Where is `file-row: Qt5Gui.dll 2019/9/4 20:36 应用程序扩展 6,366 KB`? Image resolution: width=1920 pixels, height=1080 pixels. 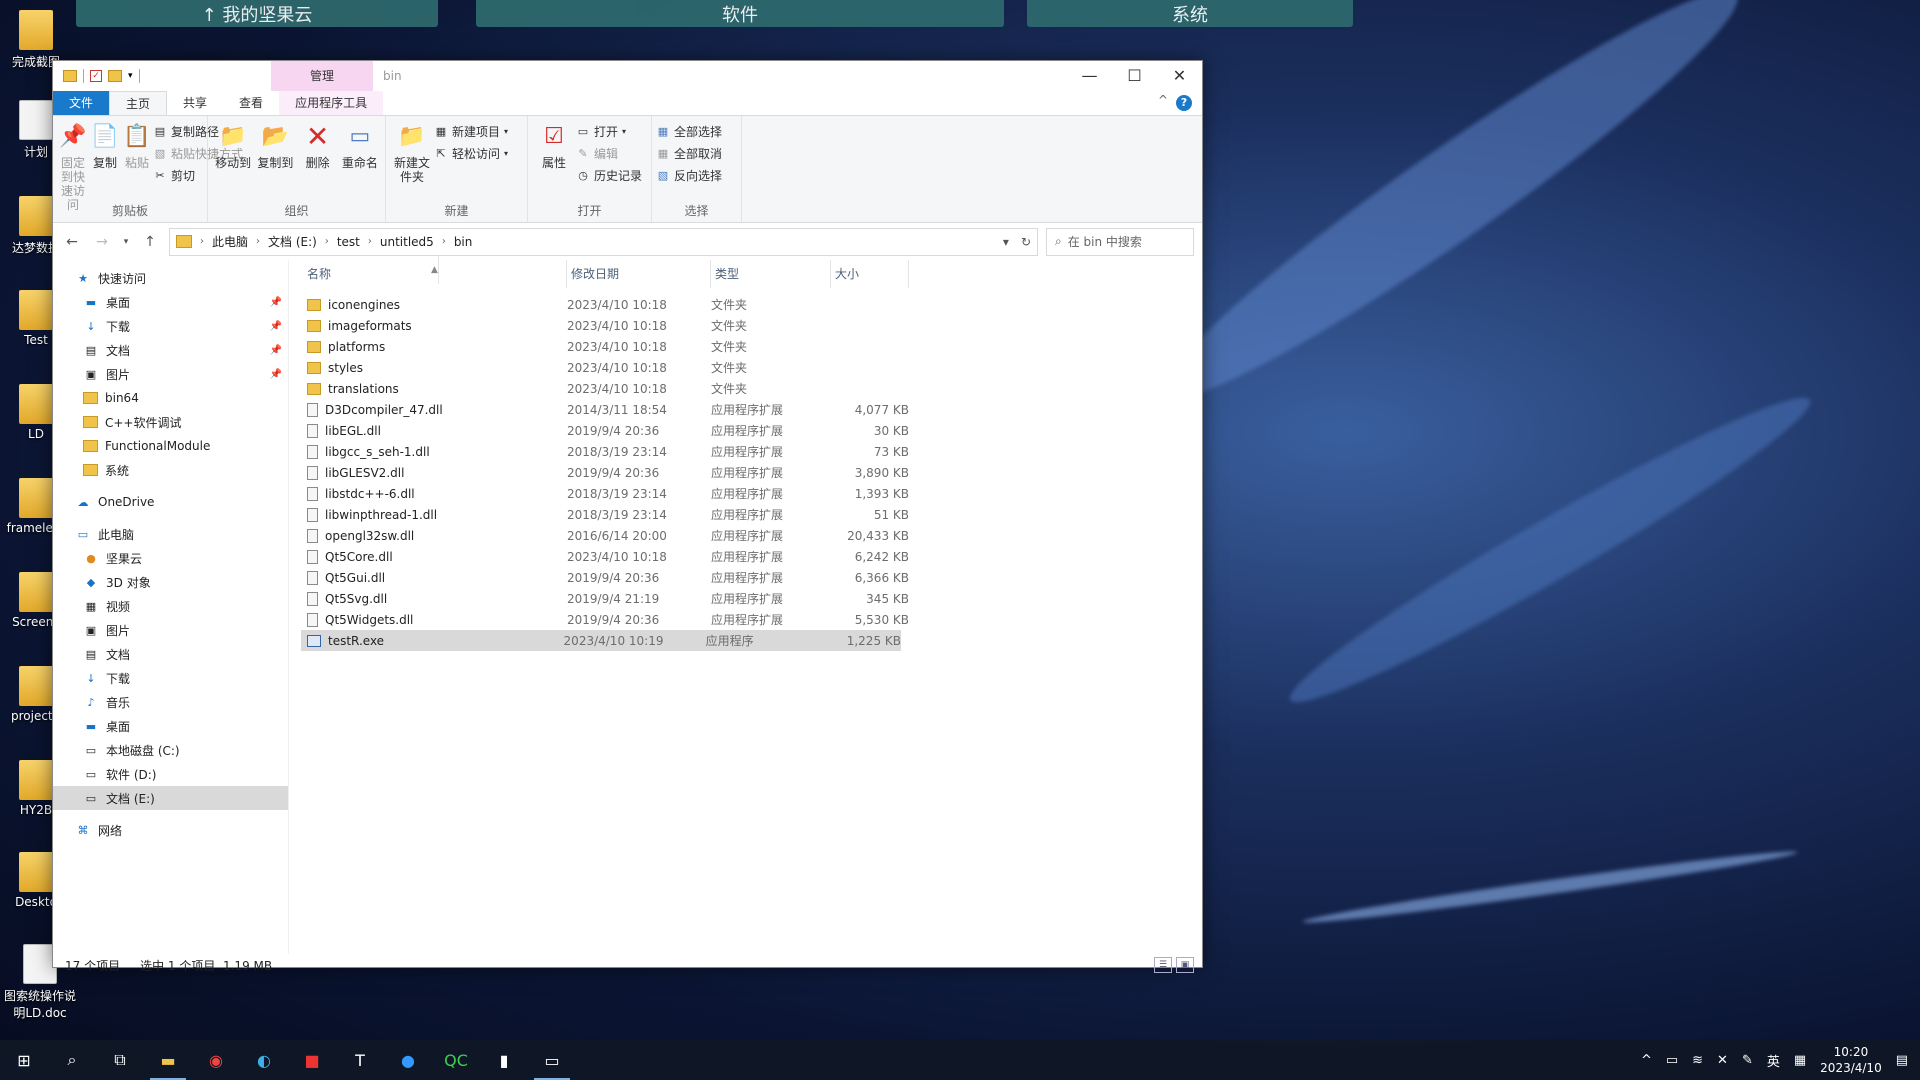
file-row: Qt5Gui.dll 2019/9/4 20:36 应用程序扩展 6,366 KB is located at coordinates (745, 577).